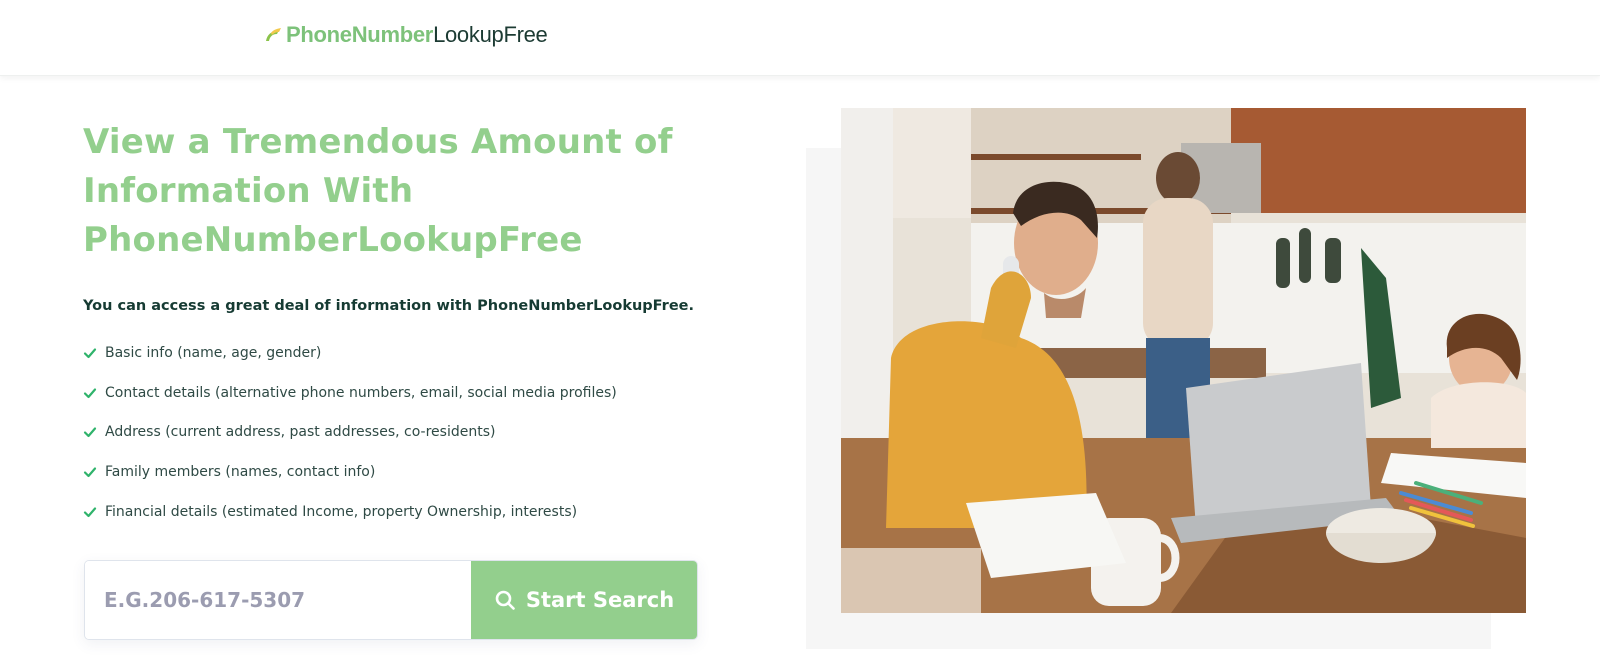 The width and height of the screenshot is (1600, 670). I want to click on logo-mark-icon, so click(273, 34).